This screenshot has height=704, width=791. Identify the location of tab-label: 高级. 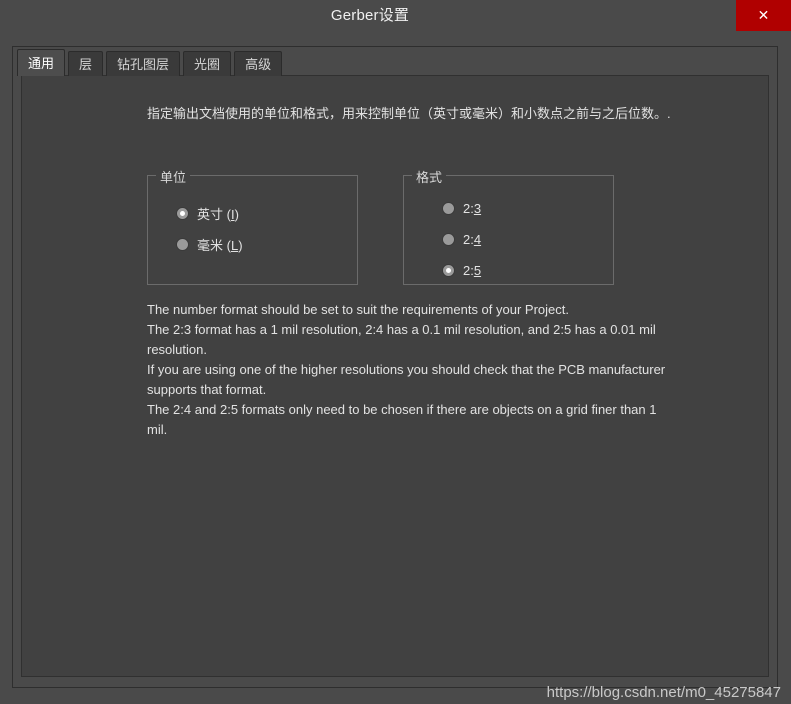
(258, 64).